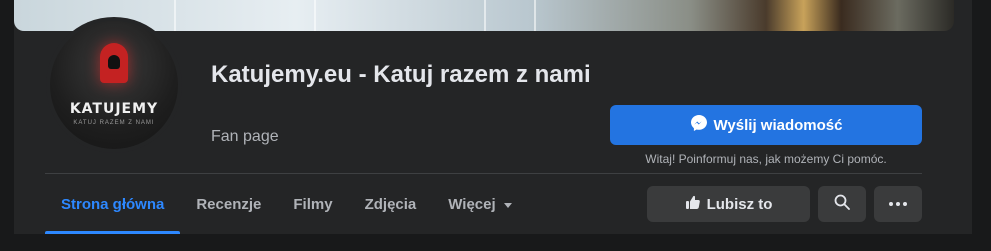 This screenshot has width=991, height=251. I want to click on profile-logo: KATUJEMY KATUJ RAZEM Z NAMI, so click(114, 85).